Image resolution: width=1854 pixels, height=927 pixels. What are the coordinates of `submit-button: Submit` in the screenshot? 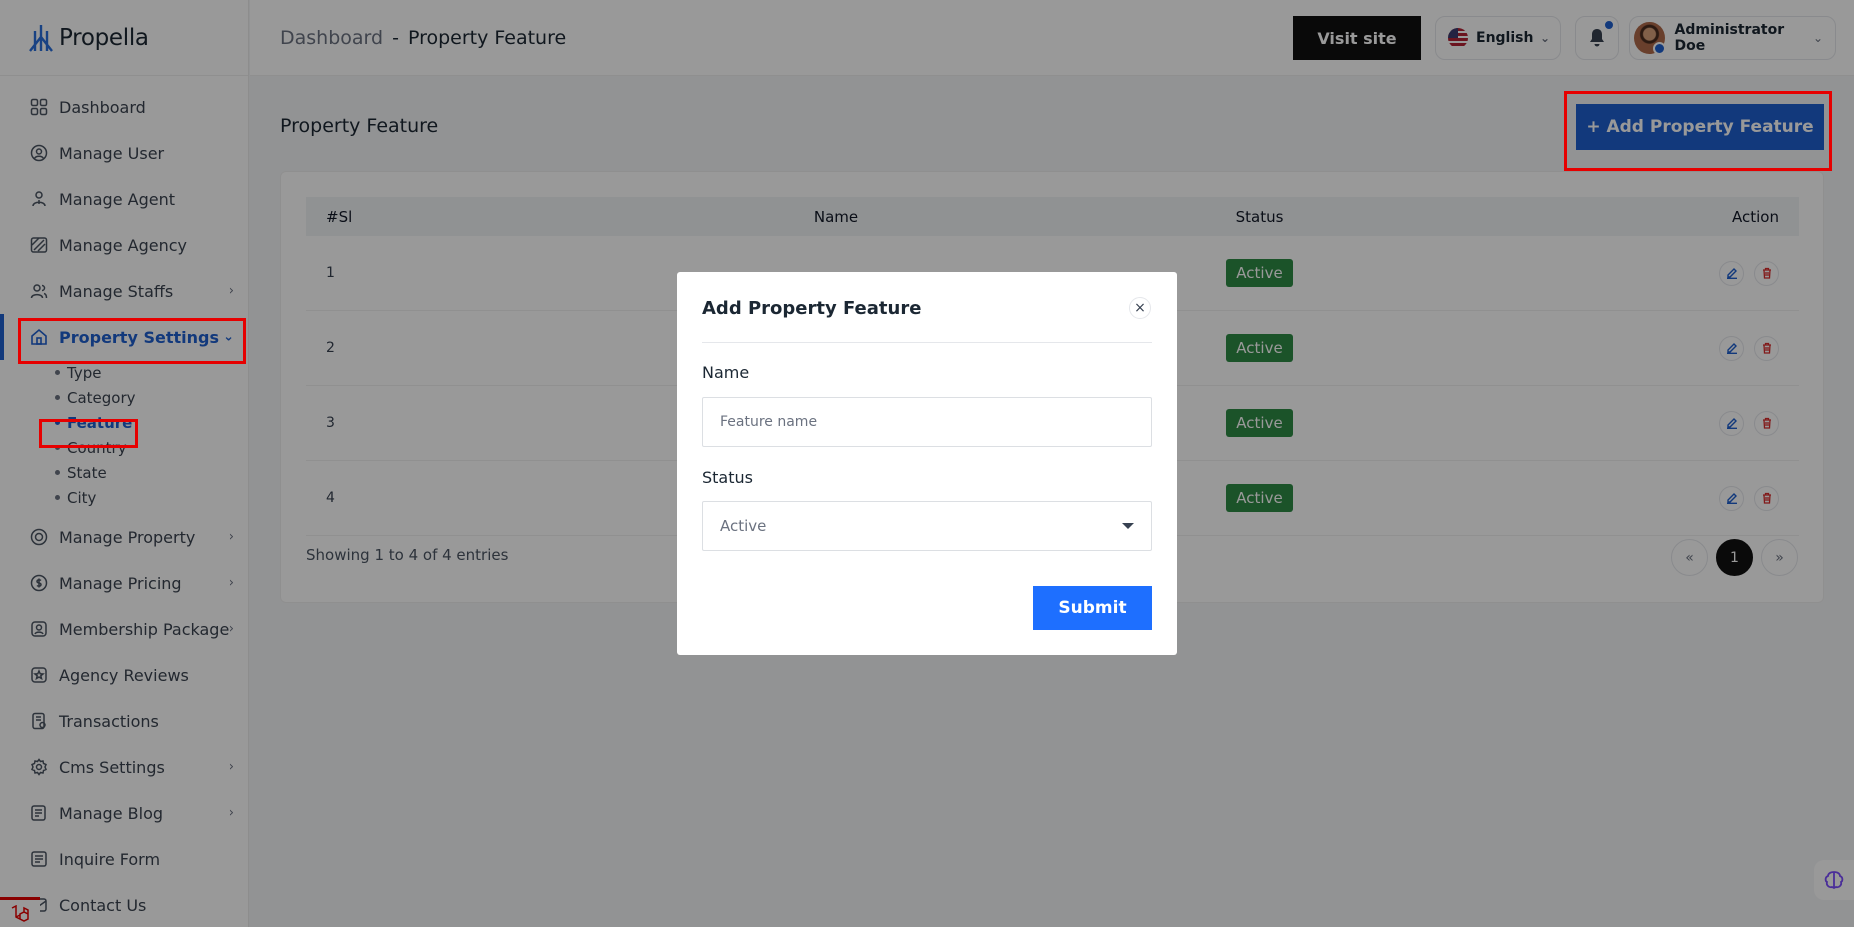 It's located at (1092, 608).